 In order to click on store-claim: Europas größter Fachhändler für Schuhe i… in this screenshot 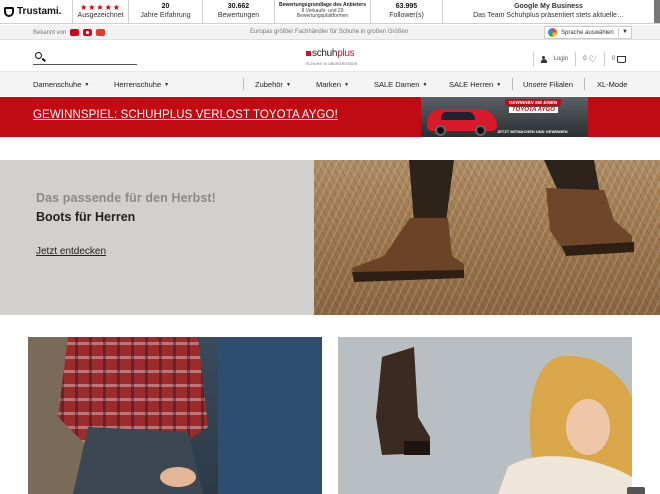, I will do `click(329, 32)`.